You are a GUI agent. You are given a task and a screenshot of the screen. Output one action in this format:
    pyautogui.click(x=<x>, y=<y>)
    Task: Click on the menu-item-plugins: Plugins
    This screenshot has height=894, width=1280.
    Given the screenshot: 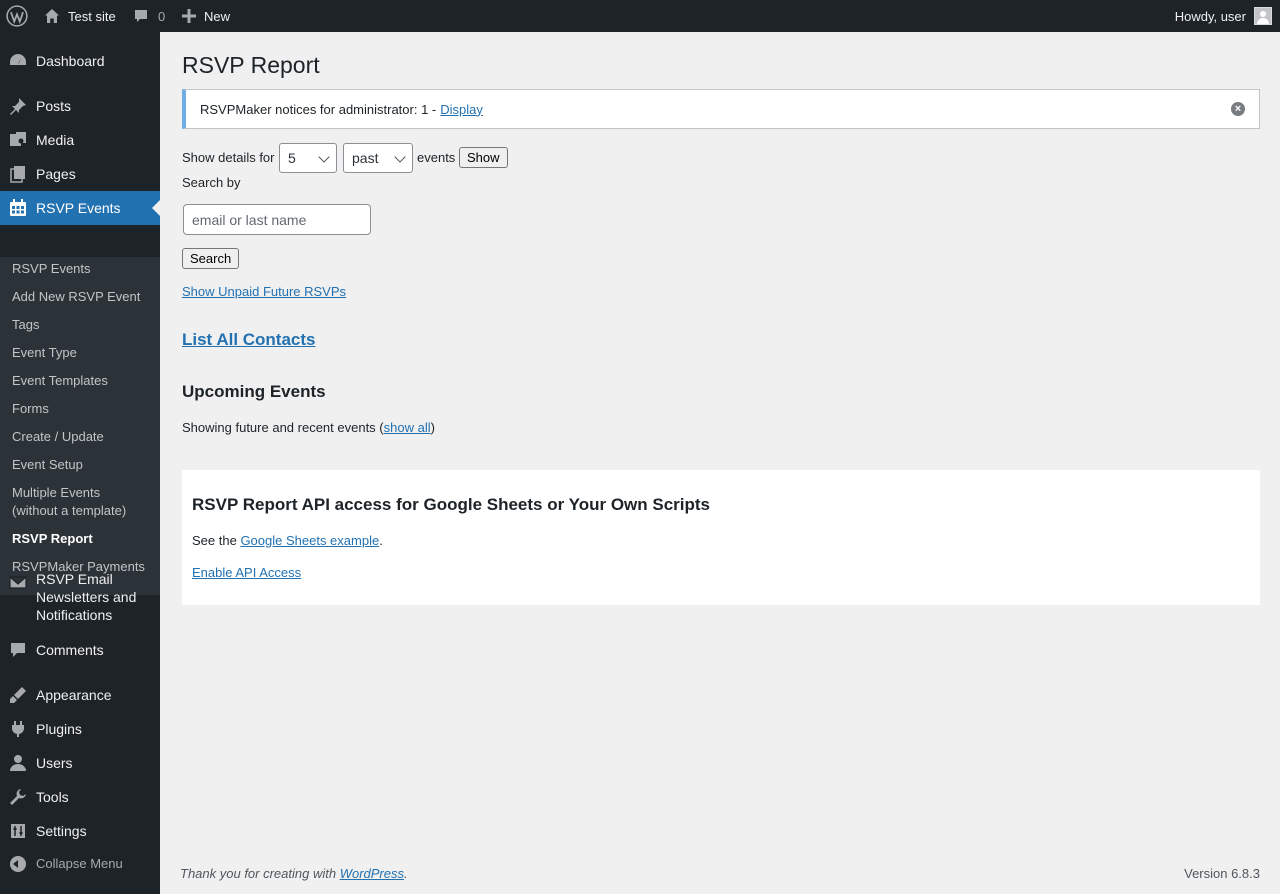 What is the action you would take?
    pyautogui.click(x=80, y=729)
    